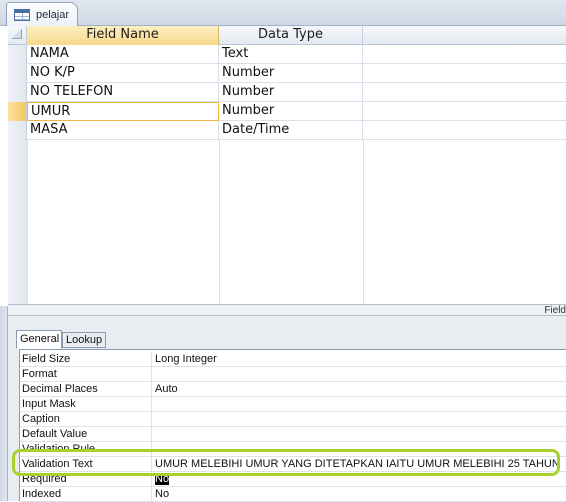  Describe the element at coordinates (86, 434) in the screenshot. I see `property-label: Default Value` at that location.